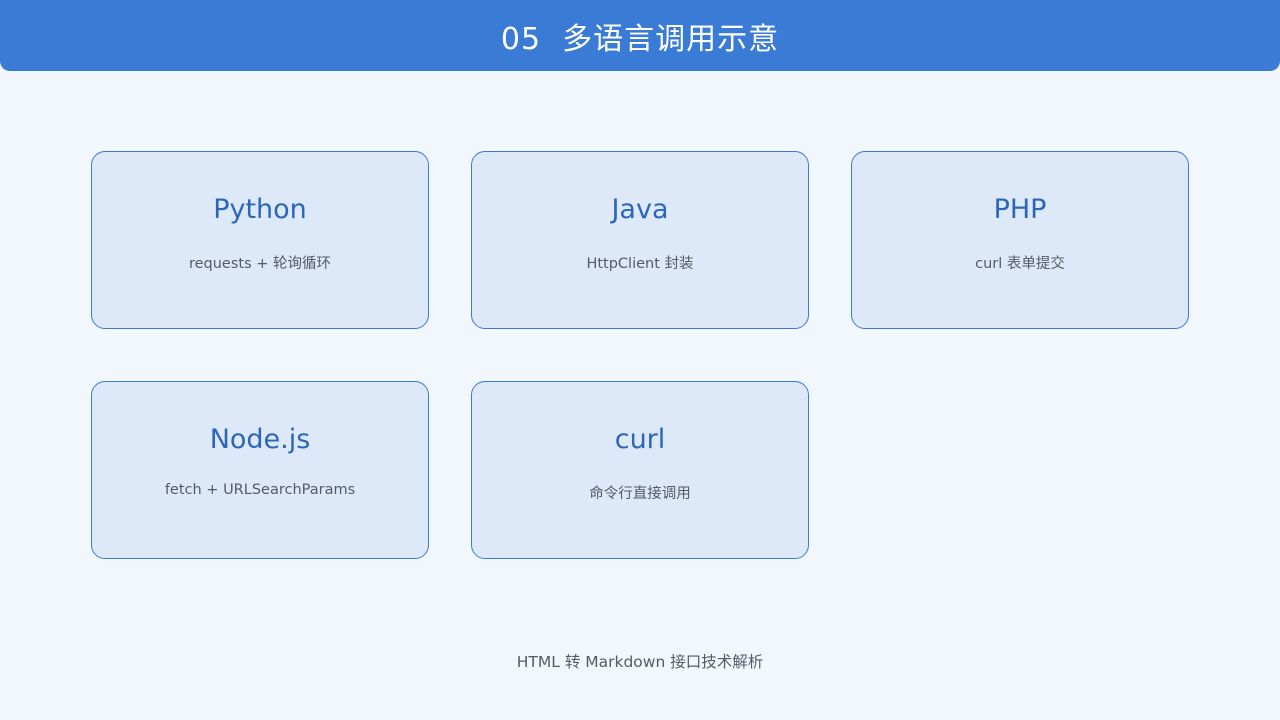  I want to click on card-description: 命令行直接调用, so click(640, 494).